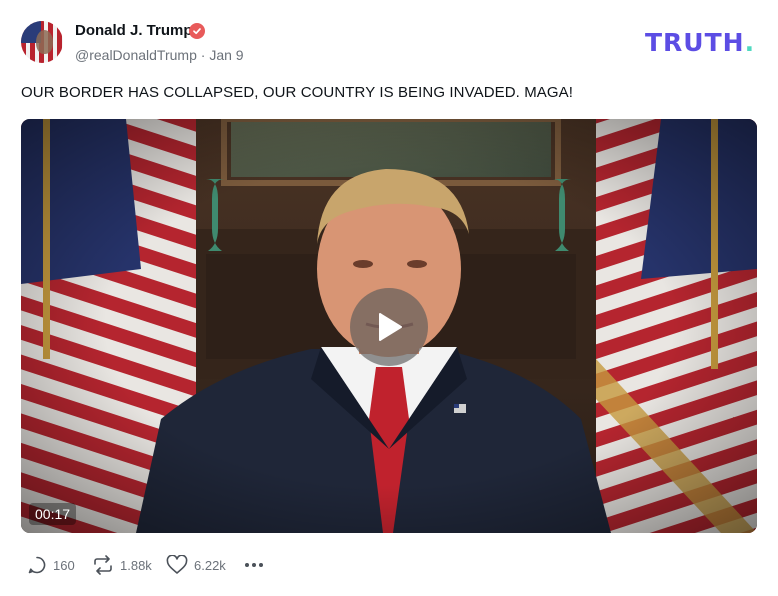  Describe the element at coordinates (134, 30) in the screenshot. I see `author-display-name: Donald J. Trump` at that location.